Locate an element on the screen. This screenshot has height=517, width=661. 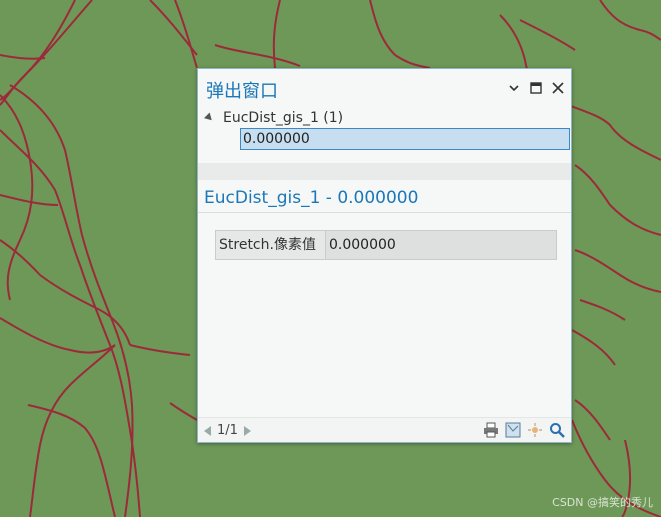
popup-title: 弹出窗口 is located at coordinates (242, 91).